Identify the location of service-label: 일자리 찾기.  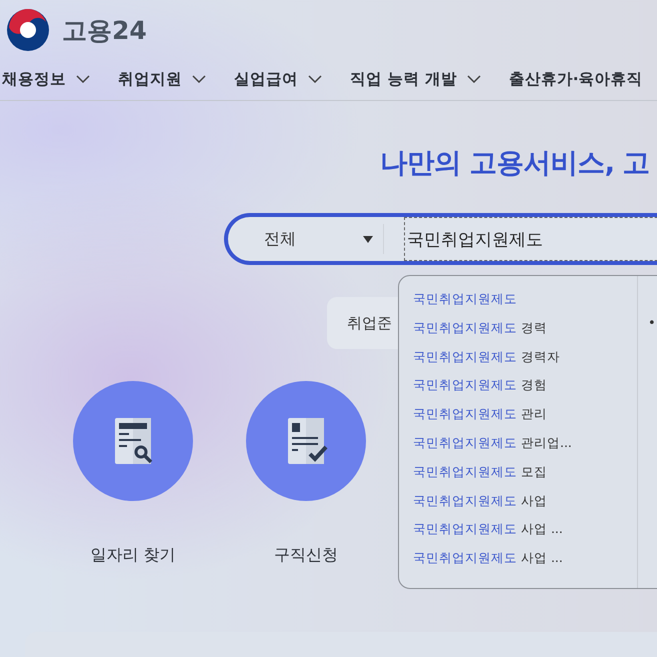
(133, 555).